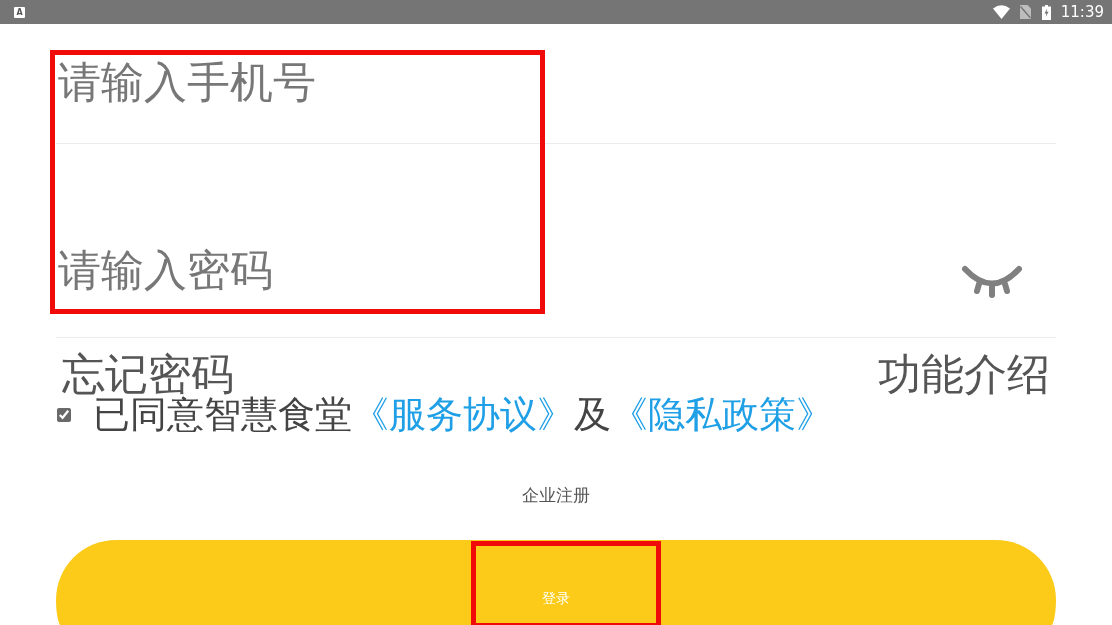  Describe the element at coordinates (1082, 12) in the screenshot. I see `status-time: 11:39` at that location.